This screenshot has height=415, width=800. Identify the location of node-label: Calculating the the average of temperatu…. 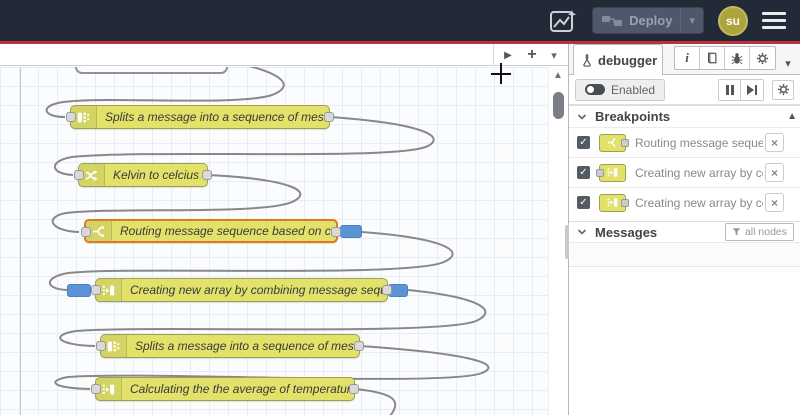
(242, 389).